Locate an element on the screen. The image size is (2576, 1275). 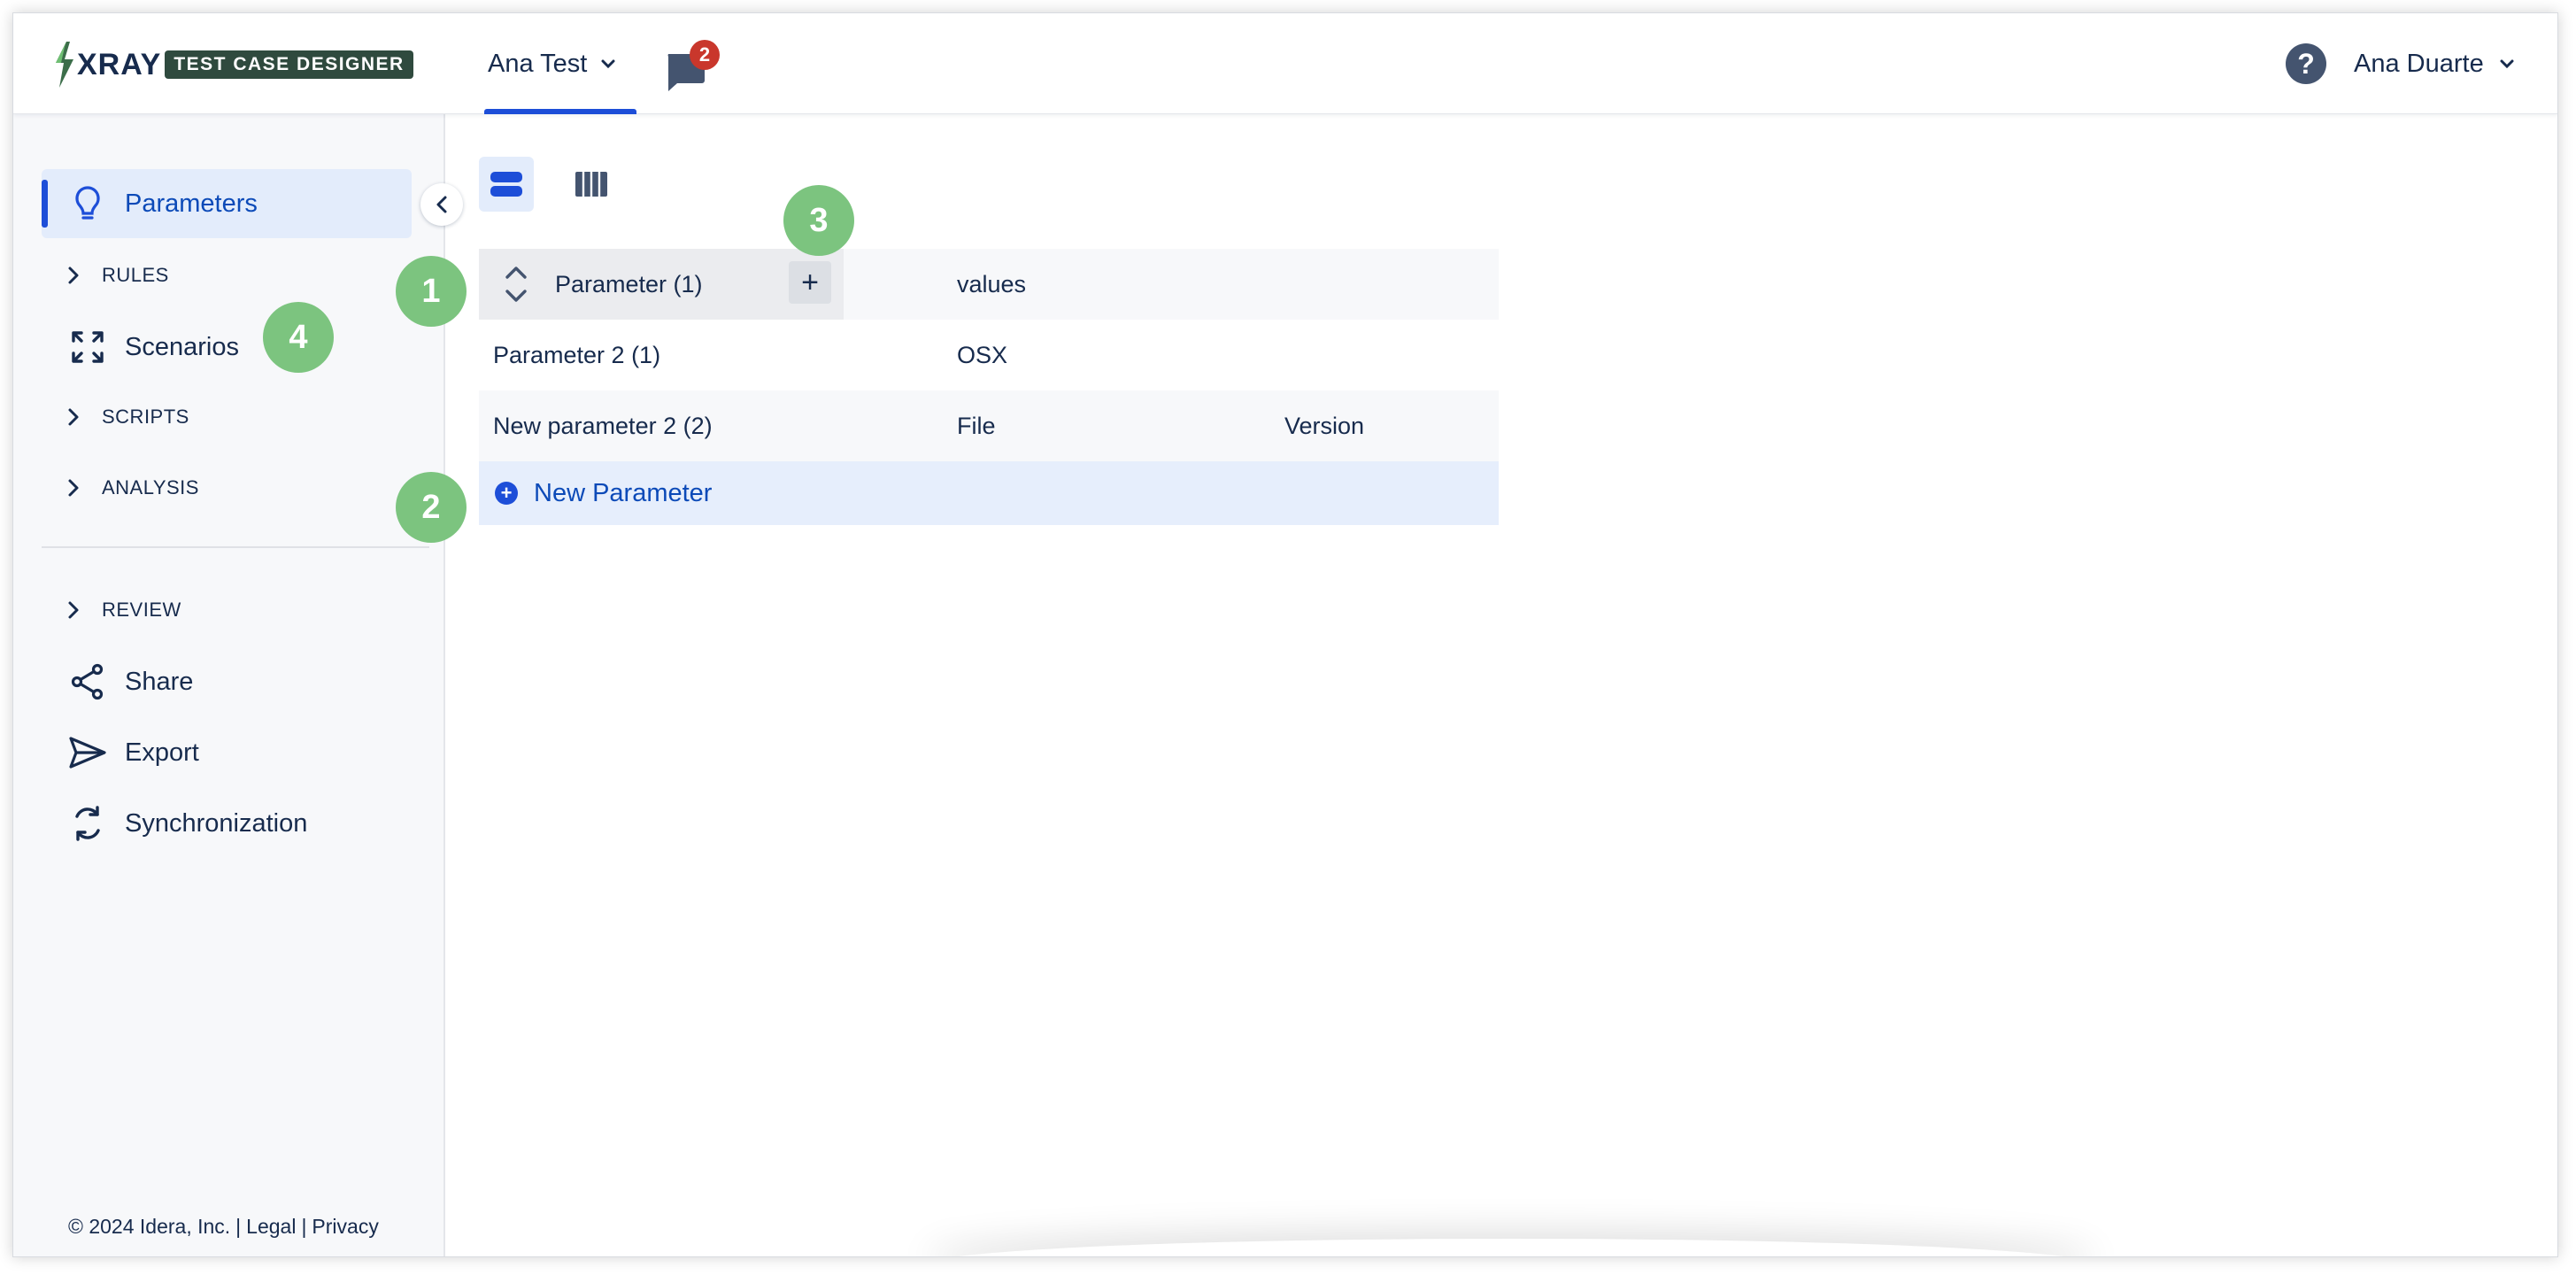
xray-logo: XRAY TEST CASE DESIGNER is located at coordinates (231, 64).